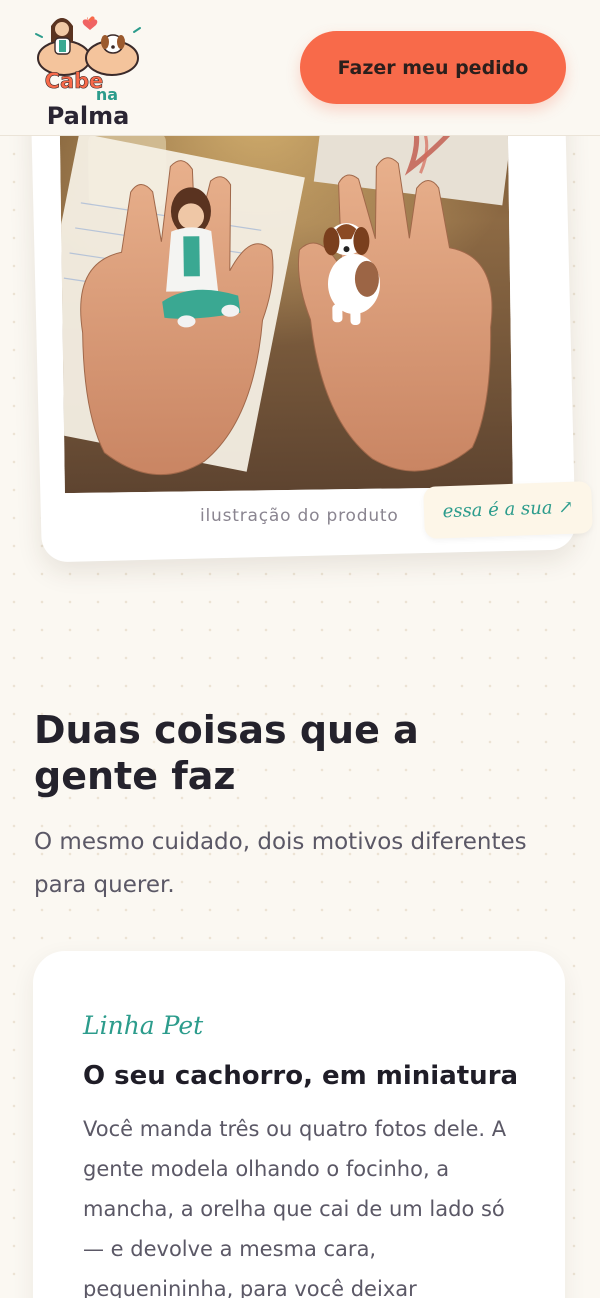  Describe the element at coordinates (299, 516) in the screenshot. I see `photo-caption: ilustração do produto` at that location.